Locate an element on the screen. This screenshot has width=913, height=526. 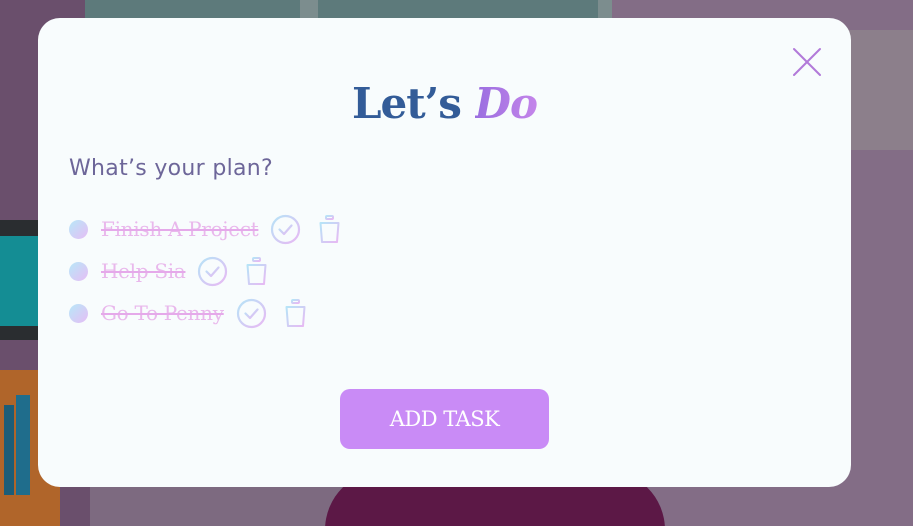
task-item: Finish A Project is located at coordinates (207, 229).